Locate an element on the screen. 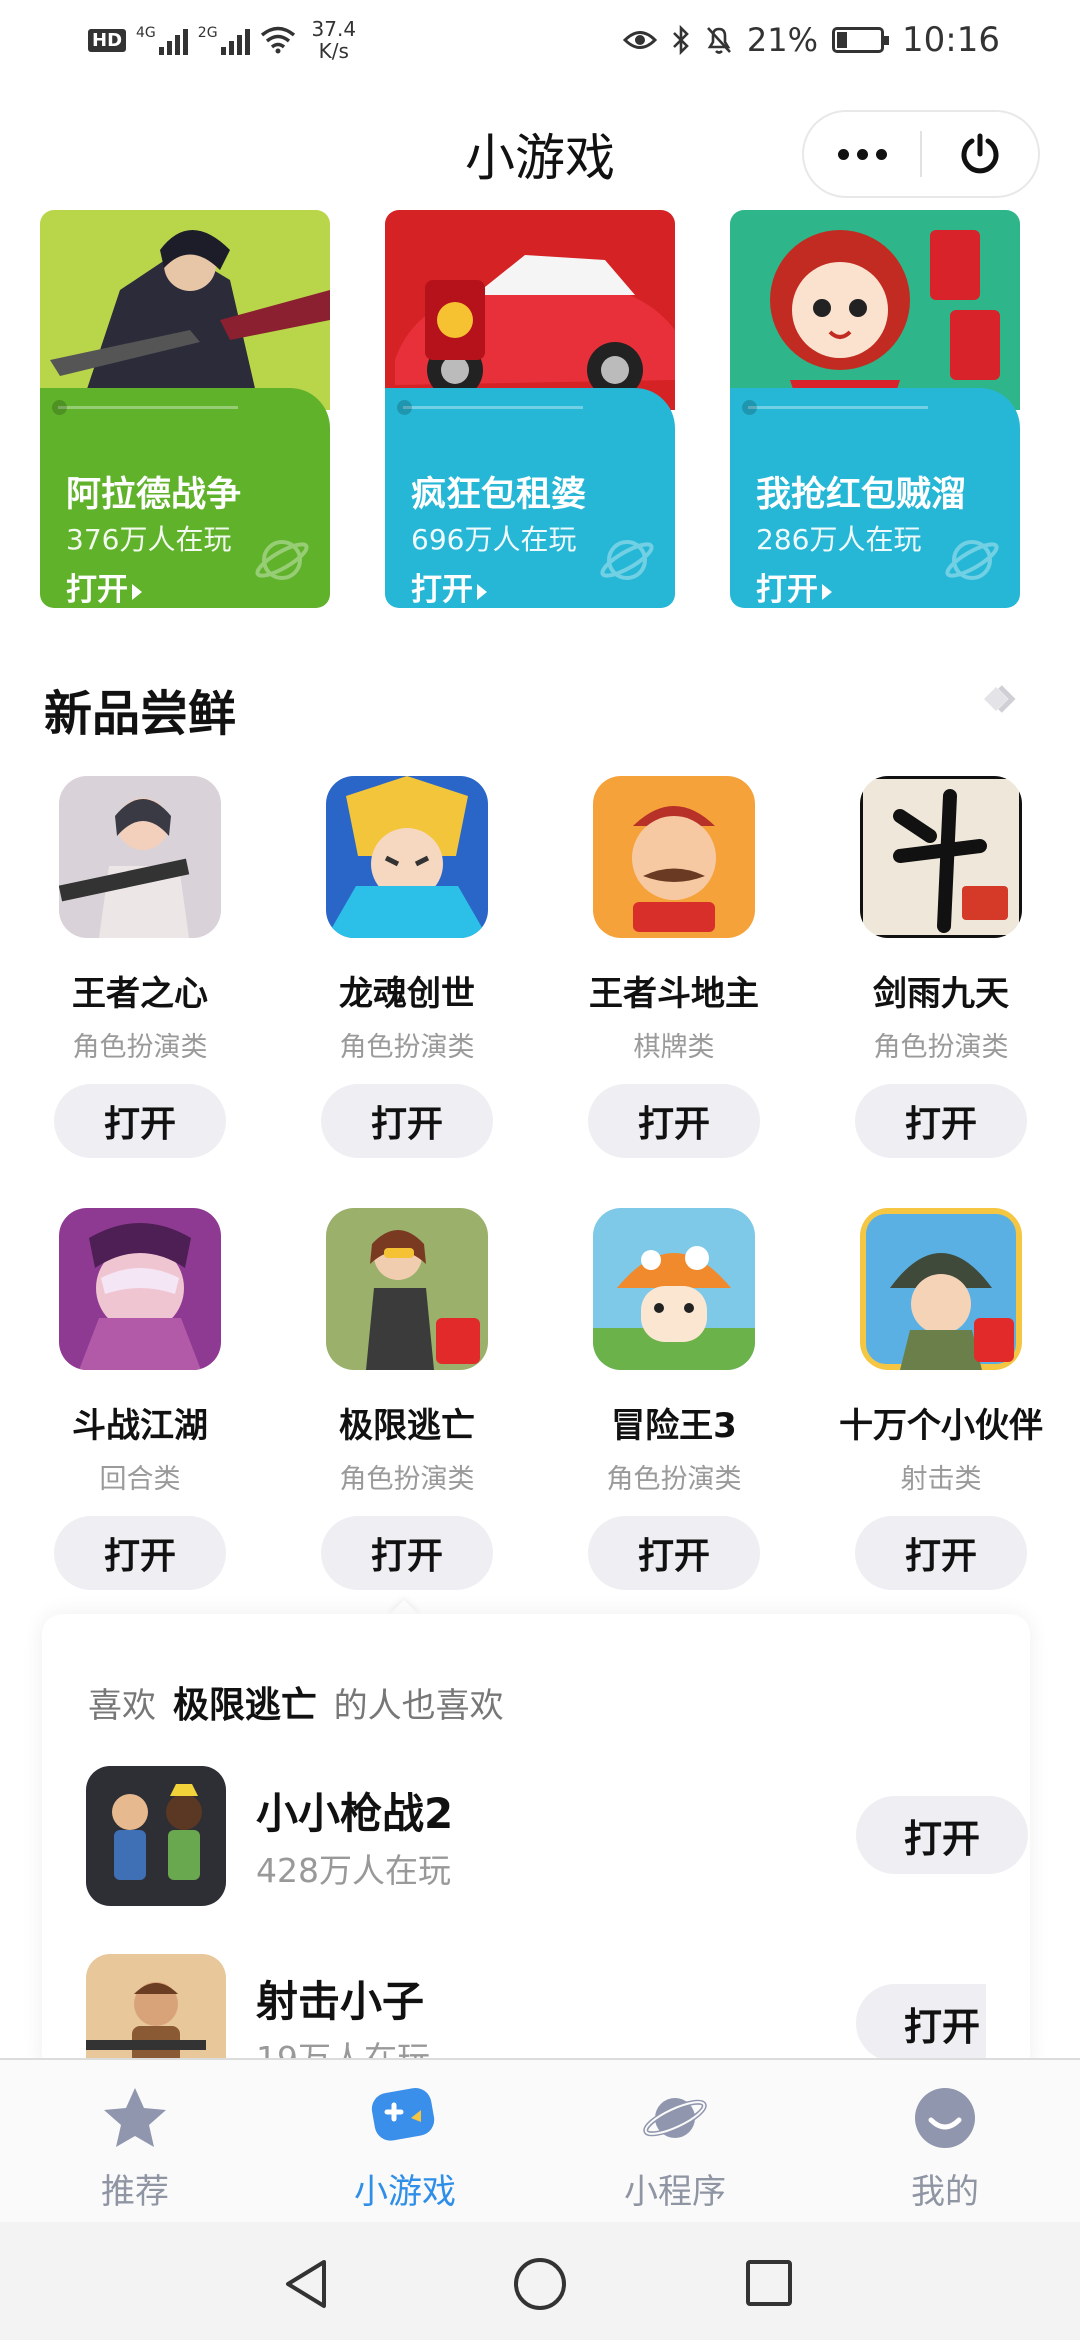 The width and height of the screenshot is (1080, 2340). tab-mini-games: 小游戏 is located at coordinates (405, 2142).